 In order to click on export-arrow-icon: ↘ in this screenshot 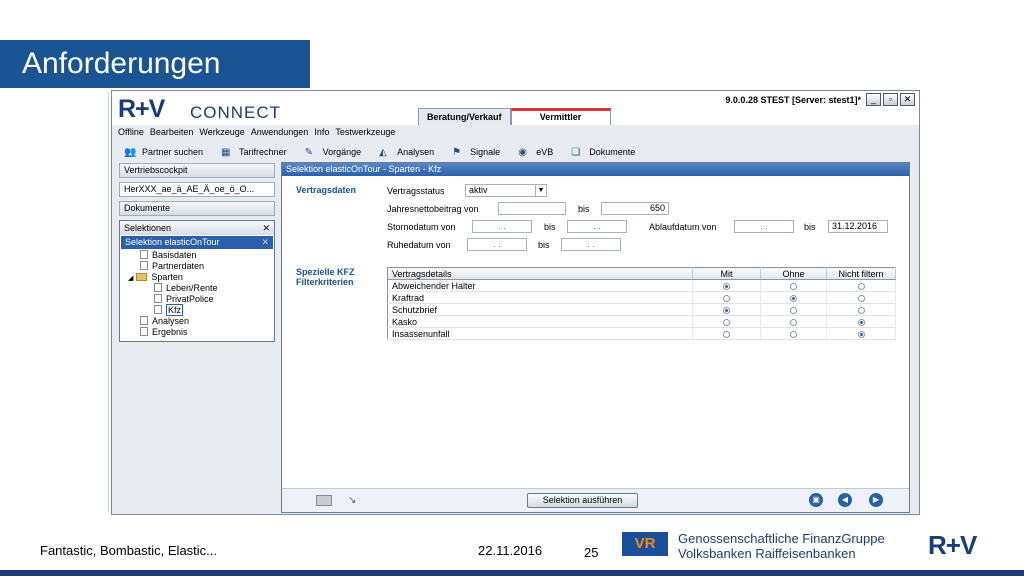, I will do `click(352, 500)`.